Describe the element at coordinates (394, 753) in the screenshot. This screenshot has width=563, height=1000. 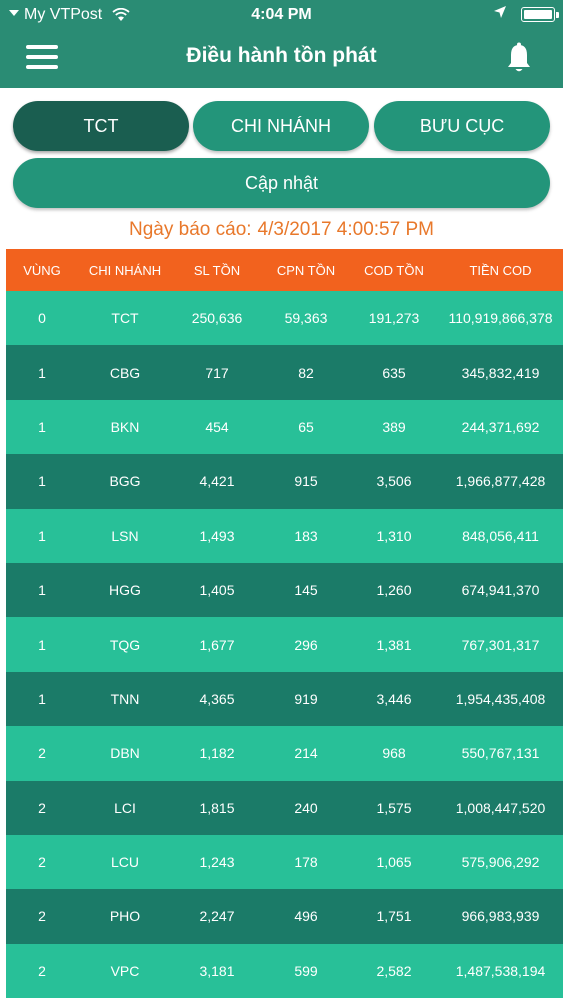
I see `cell-cod-ton: 968` at that location.